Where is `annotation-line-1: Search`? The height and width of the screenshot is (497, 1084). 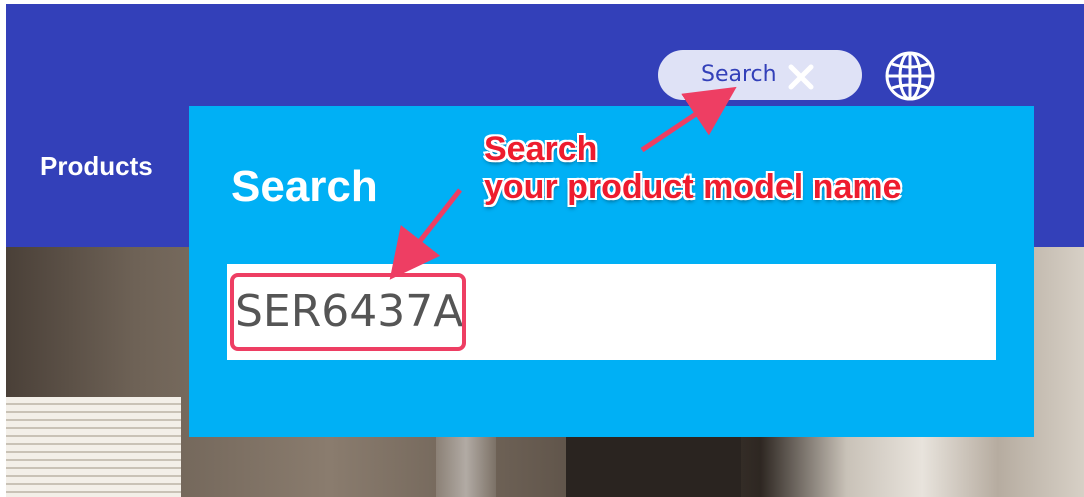 annotation-line-1: Search is located at coordinates (541, 149).